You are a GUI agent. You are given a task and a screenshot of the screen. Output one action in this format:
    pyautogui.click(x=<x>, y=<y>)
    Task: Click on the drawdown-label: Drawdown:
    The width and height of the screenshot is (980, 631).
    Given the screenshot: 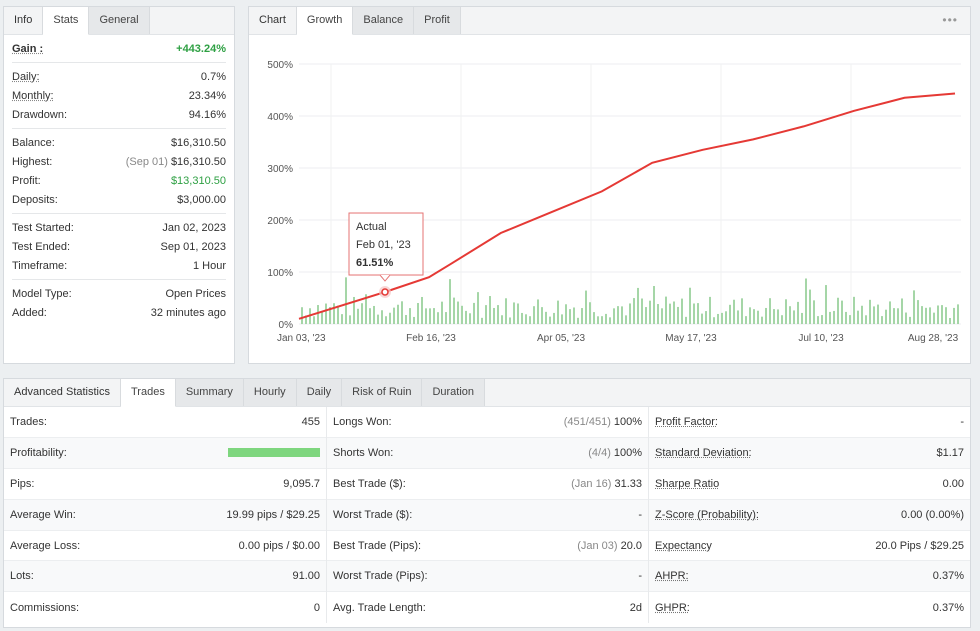 What is the action you would take?
    pyautogui.click(x=40, y=114)
    